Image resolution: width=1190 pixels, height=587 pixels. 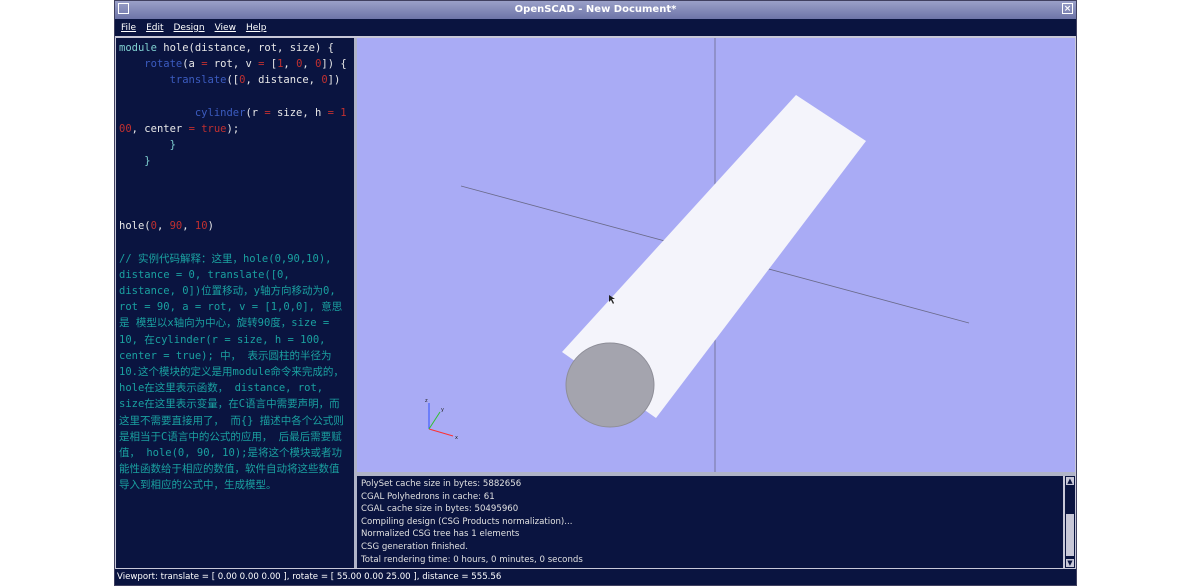 What do you see at coordinates (201, 226) in the screenshot?
I see `code-number: 10` at bounding box center [201, 226].